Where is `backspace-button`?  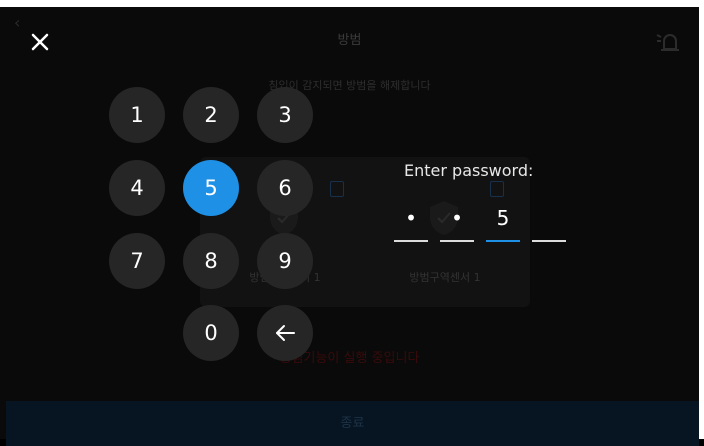
backspace-button is located at coordinates (285, 333).